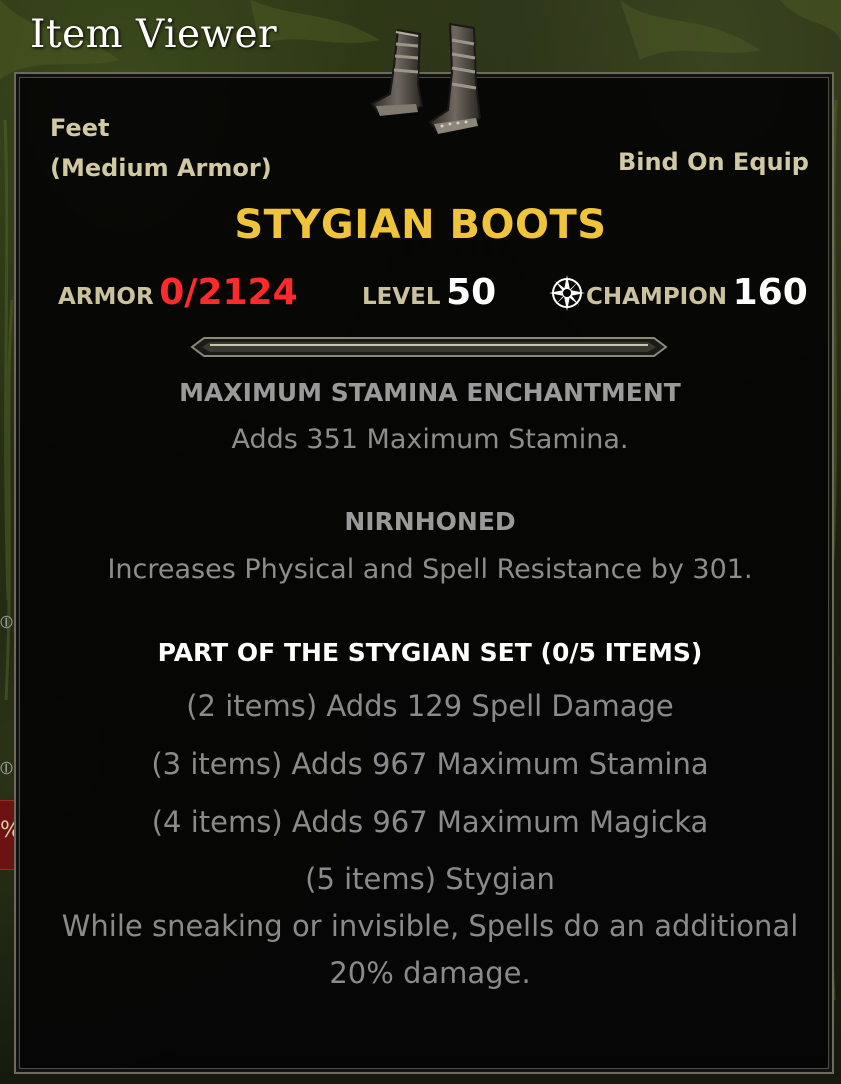 The height and width of the screenshot is (1084, 841). Describe the element at coordinates (430, 652) in the screenshot. I see `set-title: PART OF THE STYGIAN SET (0/5 ITEMS)` at that location.